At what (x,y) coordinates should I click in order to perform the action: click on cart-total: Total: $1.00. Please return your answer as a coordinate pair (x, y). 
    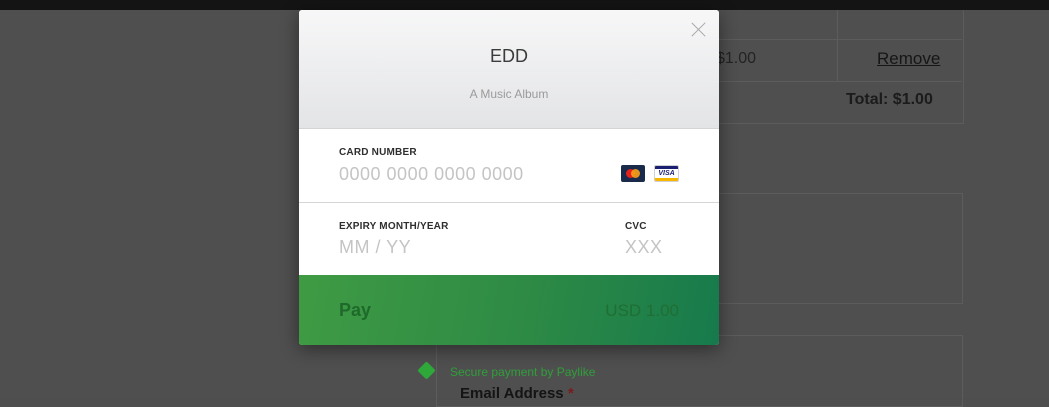
    Looking at the image, I should click on (889, 99).